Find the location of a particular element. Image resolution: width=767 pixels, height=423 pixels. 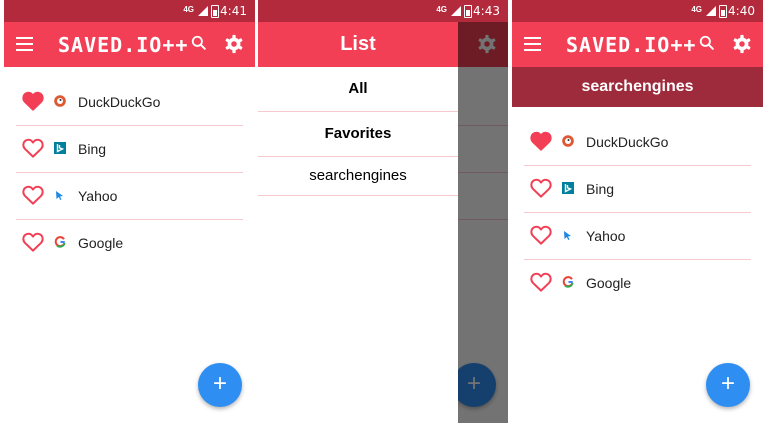

category-header: searchengines is located at coordinates (637, 87).